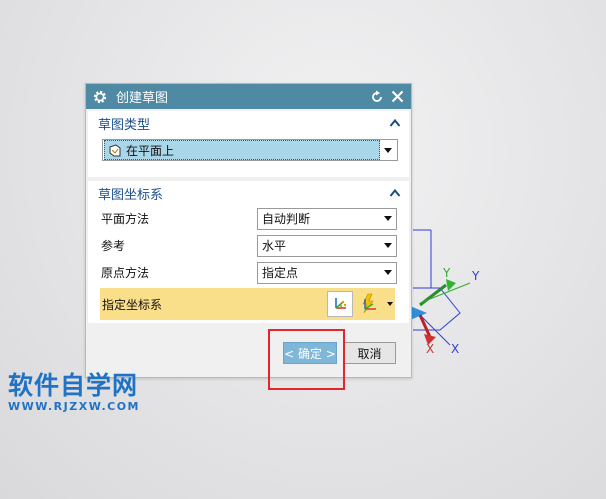 The height and width of the screenshot is (499, 606). What do you see at coordinates (125, 219) in the screenshot?
I see `plane-method-label: 平面方法` at bounding box center [125, 219].